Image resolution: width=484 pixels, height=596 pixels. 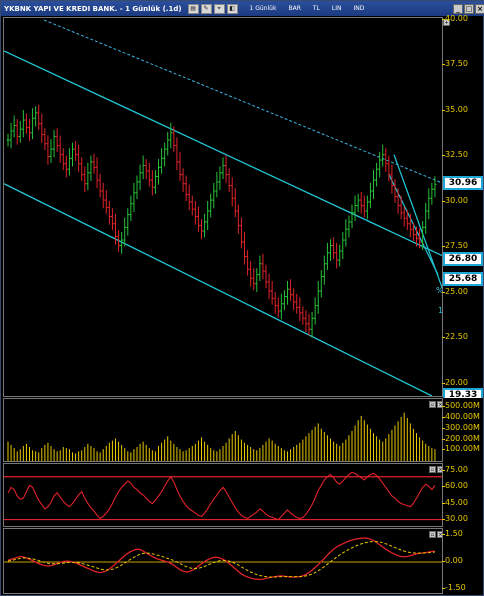 I want to click on toolbar: ▤ ✎ ⌖ ◧ 1 Günlük BAR TL LIN IND, so click(x=275, y=8).